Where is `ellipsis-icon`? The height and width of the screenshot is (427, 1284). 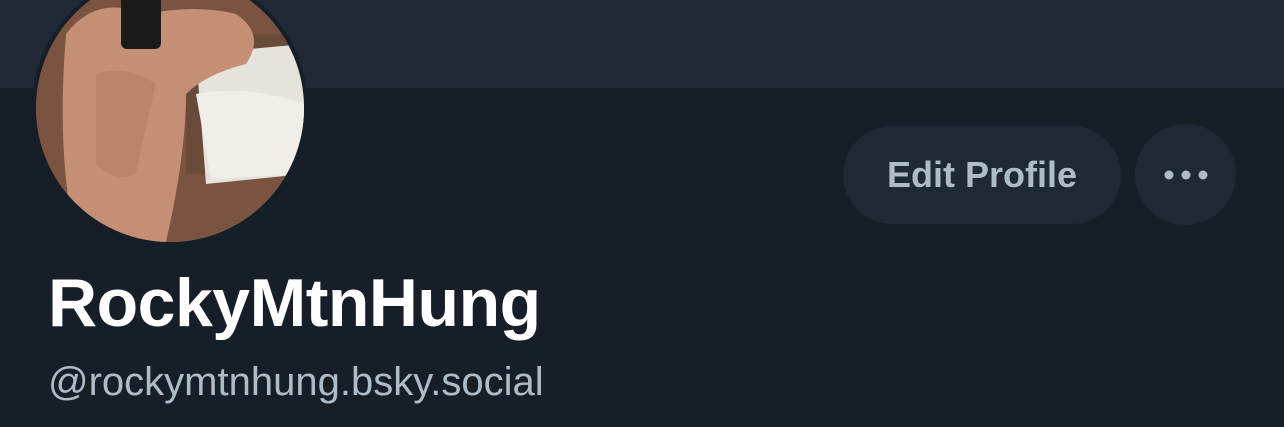 ellipsis-icon is located at coordinates (1185, 174).